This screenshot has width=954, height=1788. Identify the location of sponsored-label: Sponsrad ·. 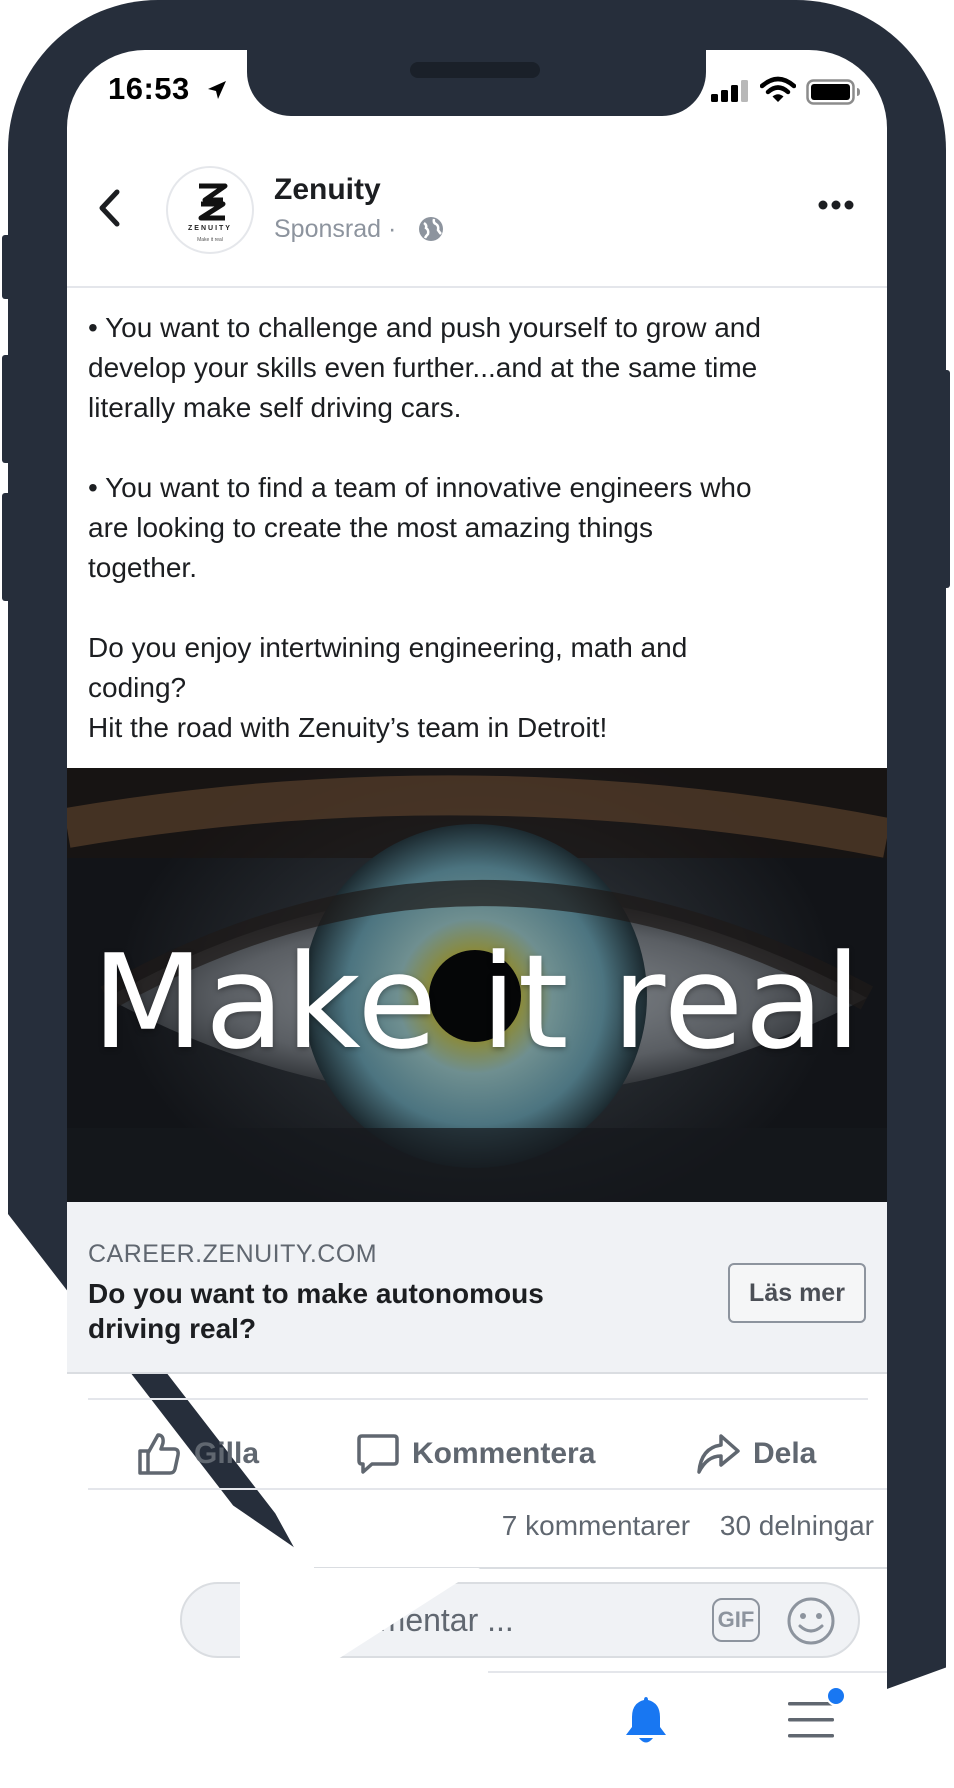
(335, 229).